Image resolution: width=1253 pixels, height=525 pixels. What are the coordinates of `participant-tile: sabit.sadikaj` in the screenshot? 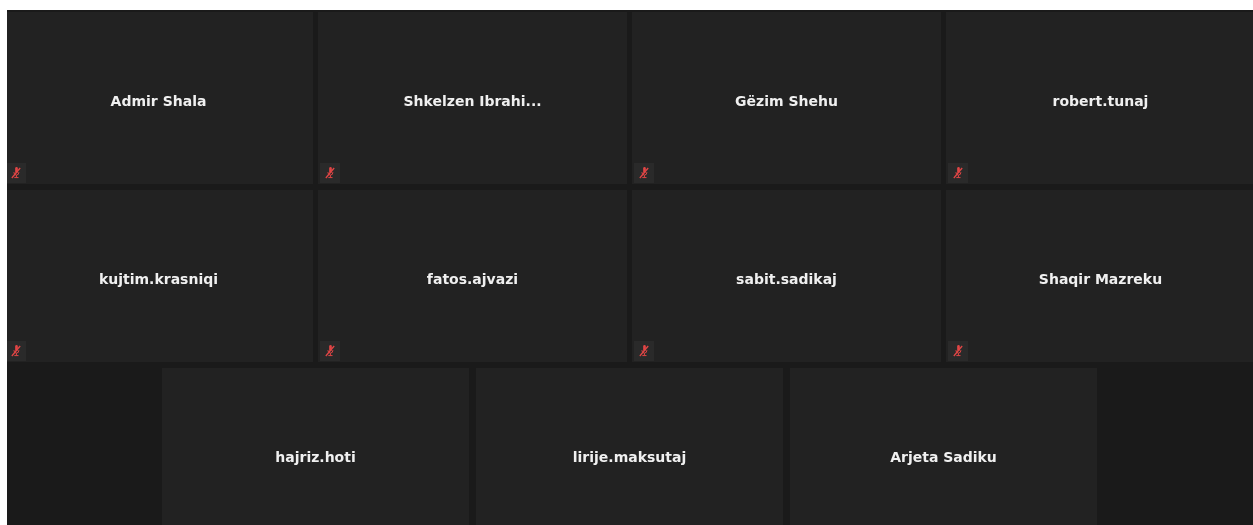 It's located at (786, 276).